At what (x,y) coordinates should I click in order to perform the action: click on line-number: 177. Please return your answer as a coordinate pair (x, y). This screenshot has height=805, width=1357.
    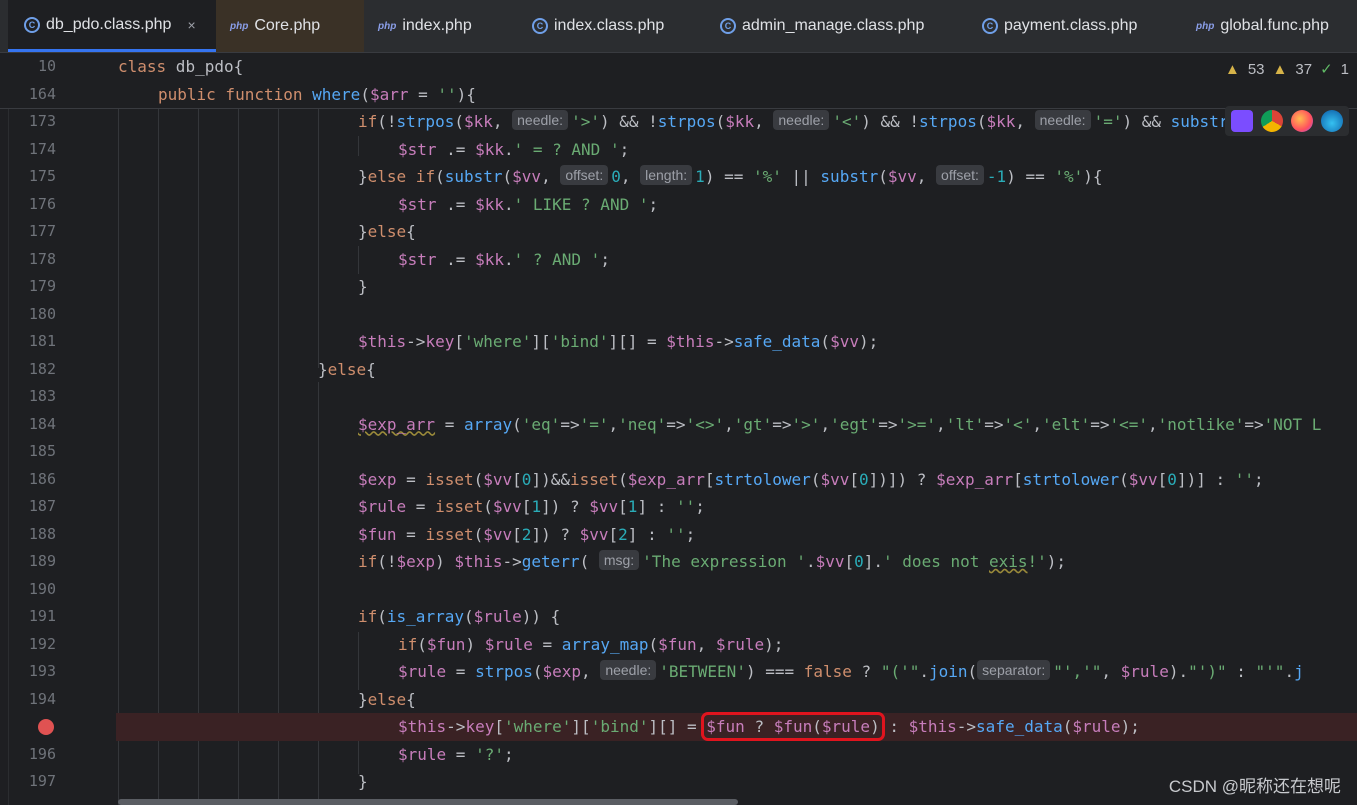
    Looking at the image, I should click on (42, 231).